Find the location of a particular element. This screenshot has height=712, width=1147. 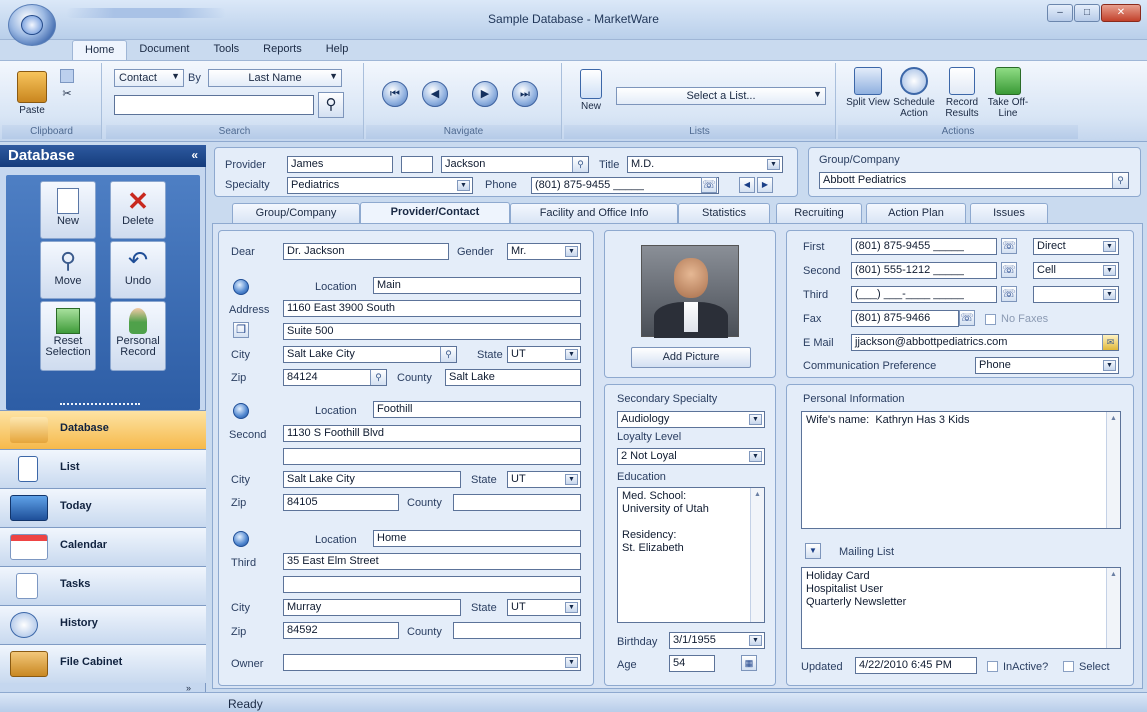

second-phone-type: Cell ▼ is located at coordinates (1076, 270).